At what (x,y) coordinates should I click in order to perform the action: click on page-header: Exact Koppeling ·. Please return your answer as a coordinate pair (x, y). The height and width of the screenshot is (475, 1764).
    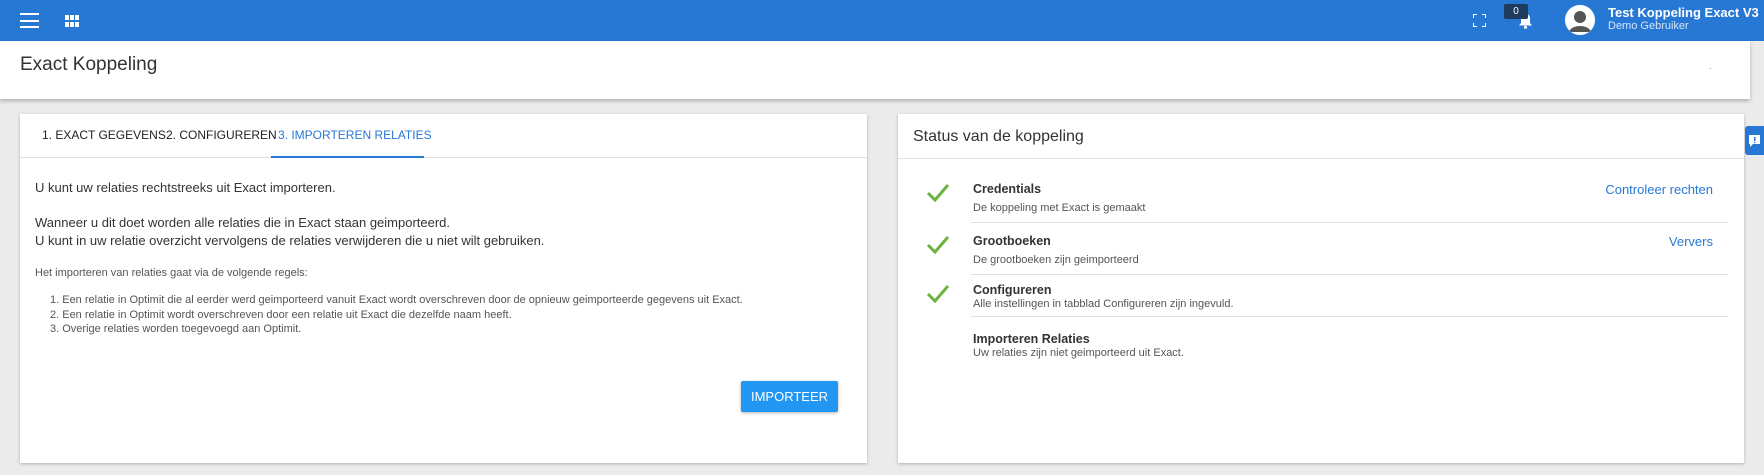
    Looking at the image, I should click on (875, 70).